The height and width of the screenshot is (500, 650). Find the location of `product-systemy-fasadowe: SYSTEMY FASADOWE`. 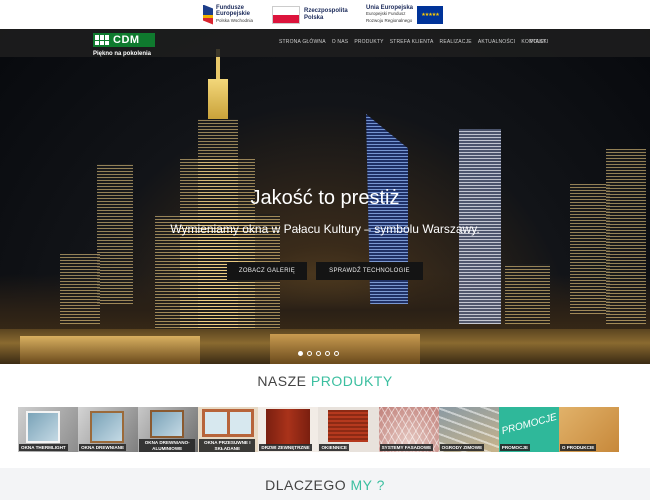

product-systemy-fasadowe: SYSTEMY FASADOWE is located at coordinates (408, 429).